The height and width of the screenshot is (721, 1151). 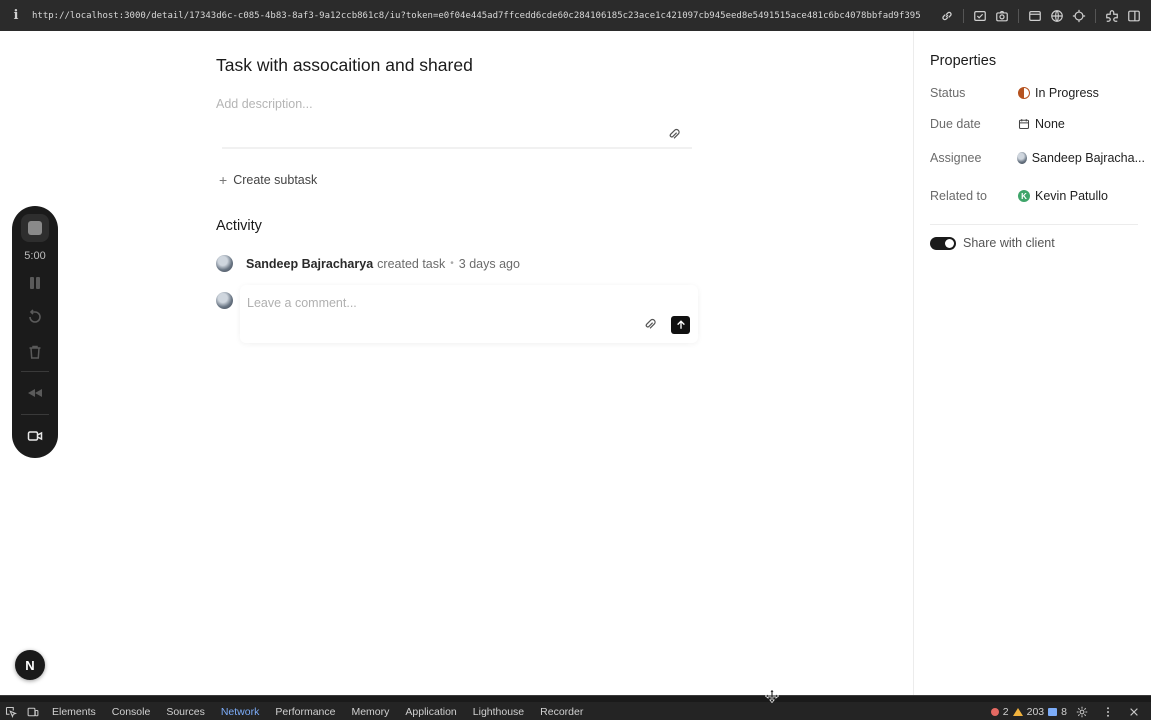 I want to click on camera-video-icon, so click(x=35, y=436).